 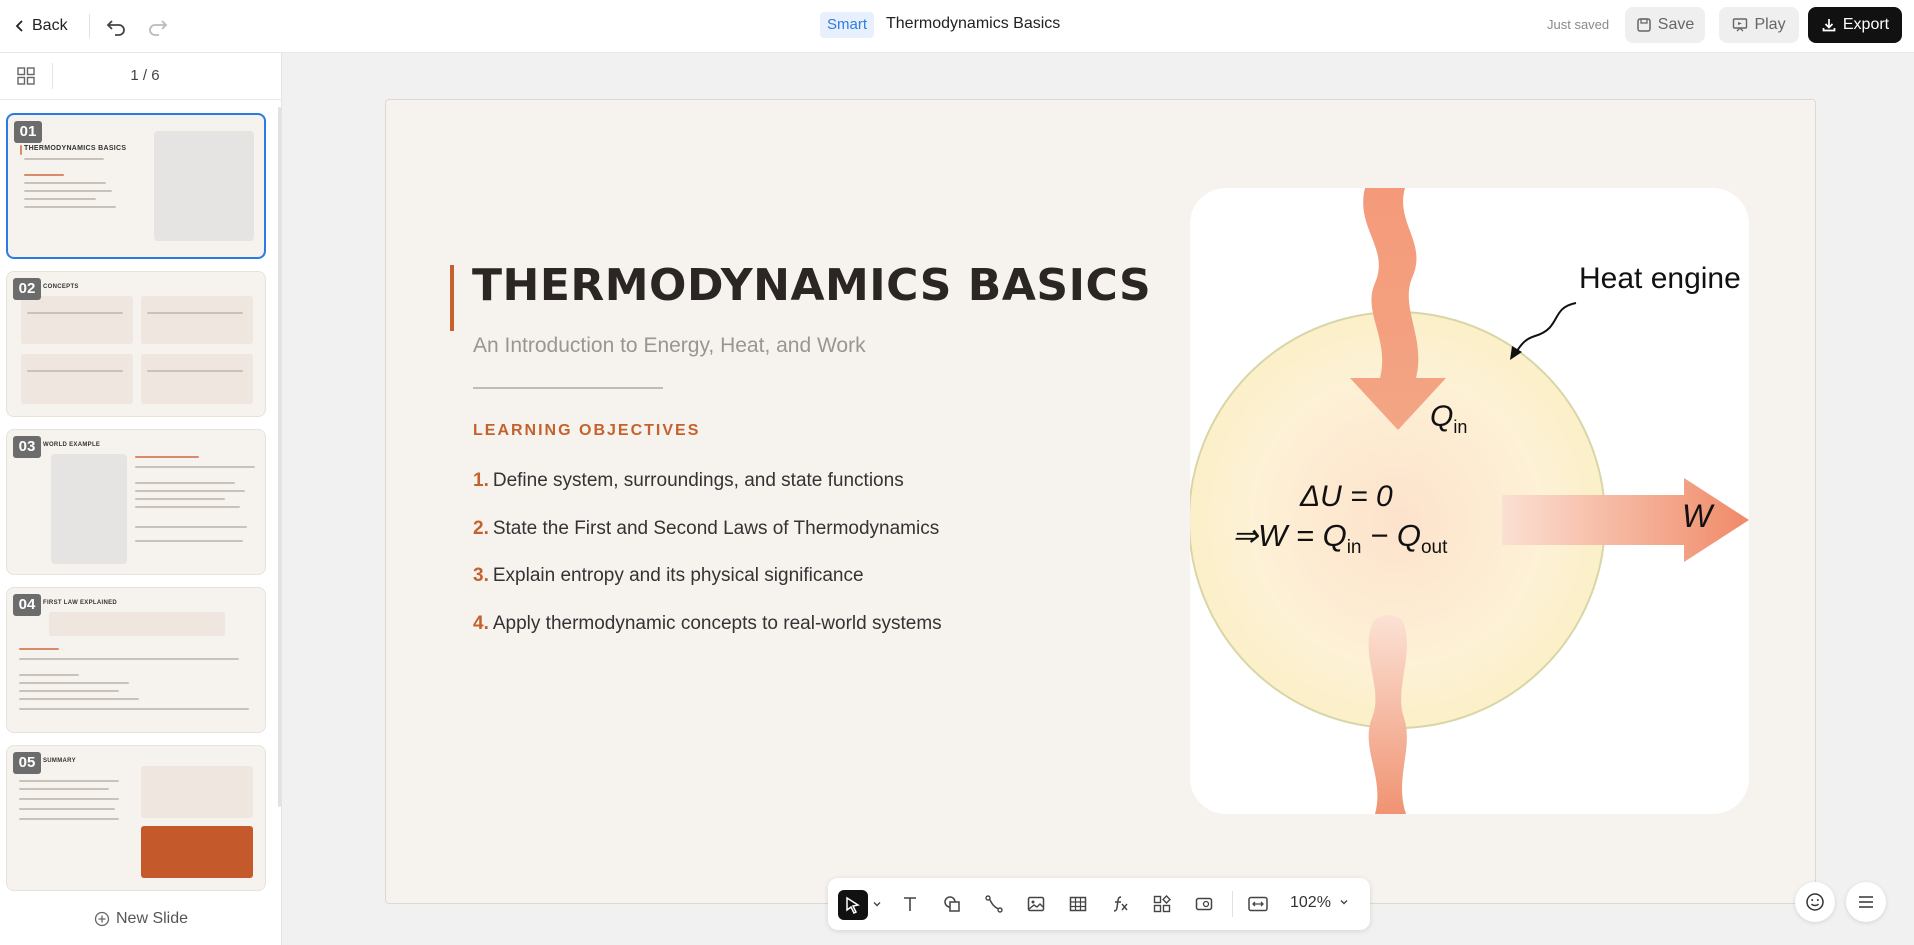 I want to click on slide-title: THERMODYNAMICS BASICS, so click(x=811, y=285).